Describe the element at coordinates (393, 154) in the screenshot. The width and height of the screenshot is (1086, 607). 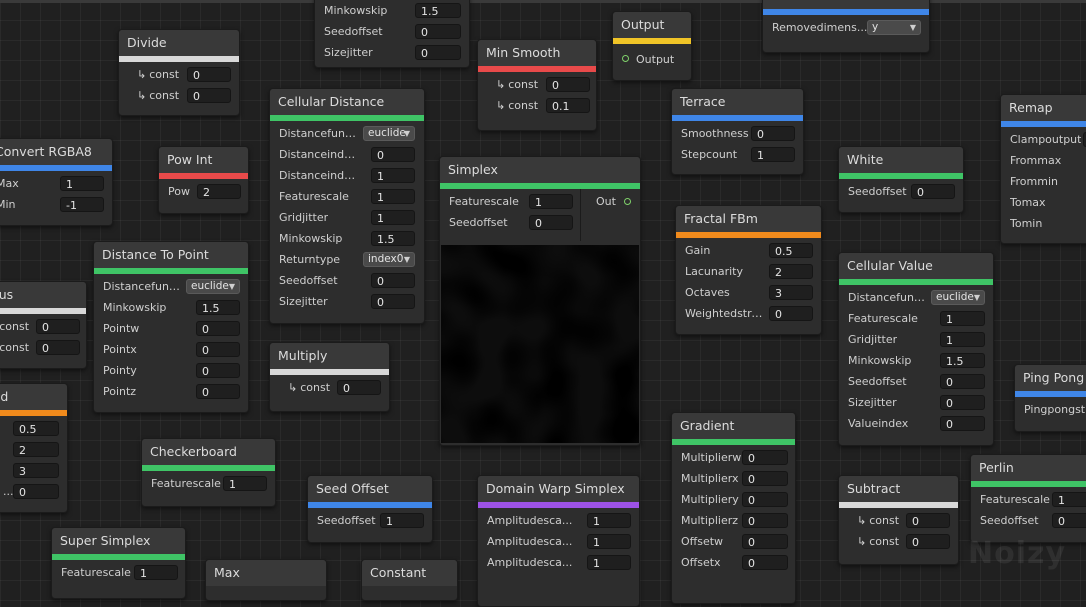
I see `distanceindex0-field: 0` at that location.